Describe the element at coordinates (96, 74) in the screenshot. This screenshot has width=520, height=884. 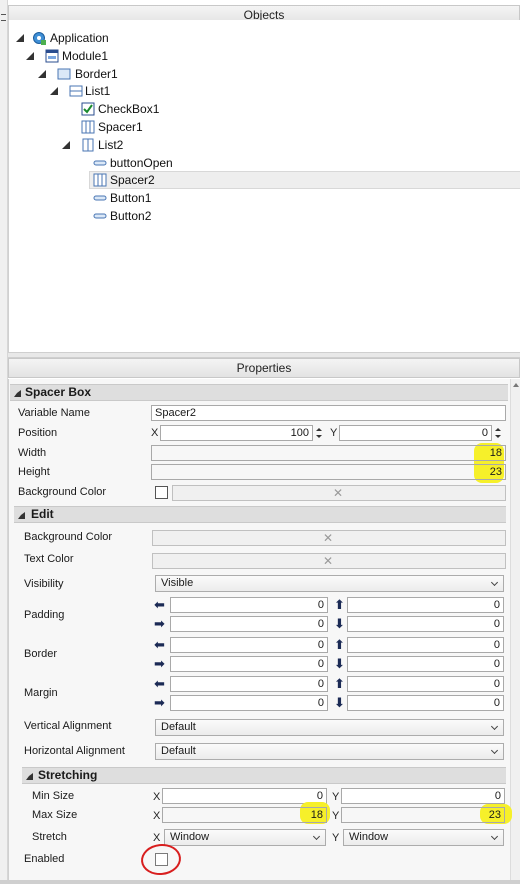
I see `tree-node-label: Border1` at that location.